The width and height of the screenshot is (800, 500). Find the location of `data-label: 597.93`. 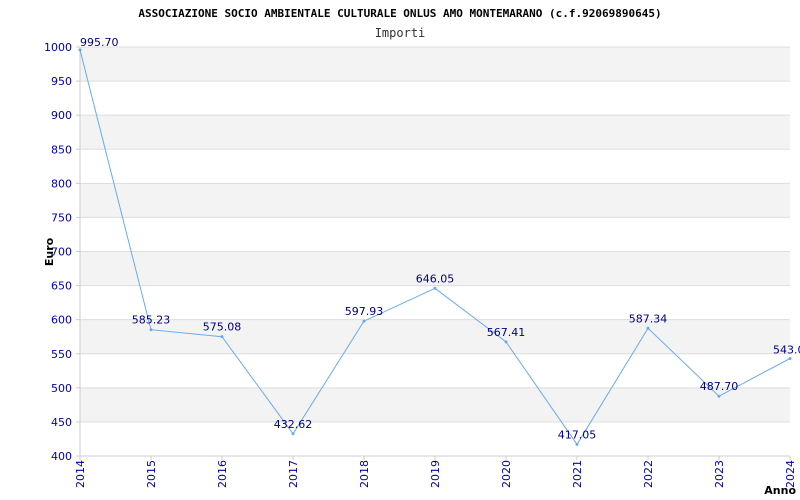

data-label: 597.93 is located at coordinates (364, 311).